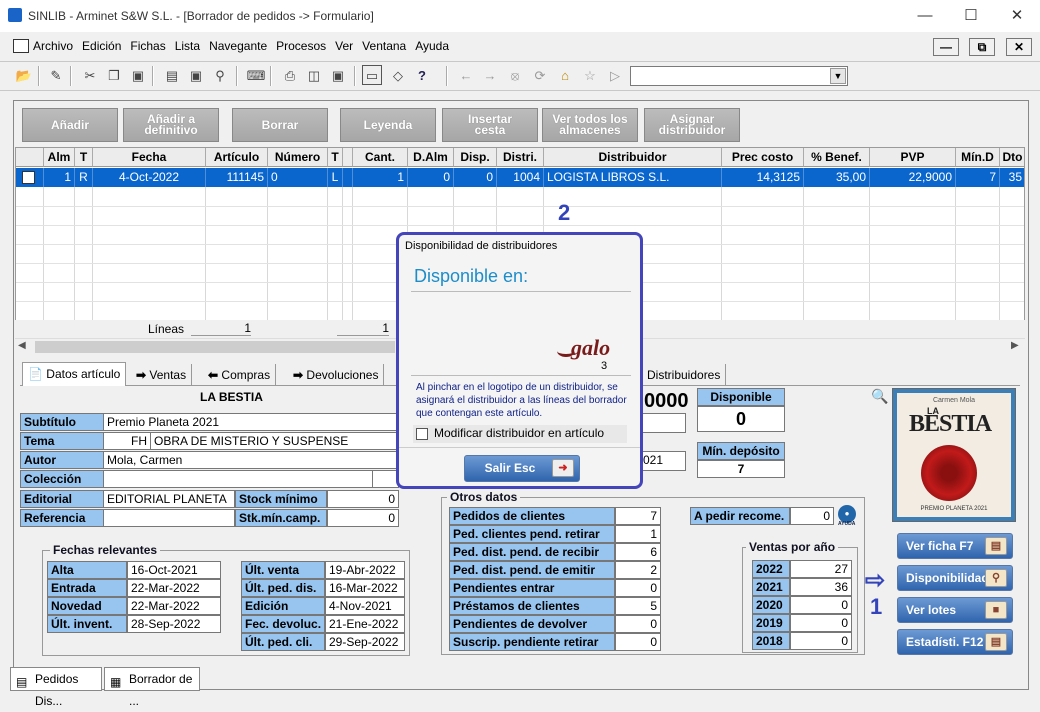  Describe the element at coordinates (149, 177) in the screenshot. I see `grid-cell-3: 4-Oct-2022` at that location.